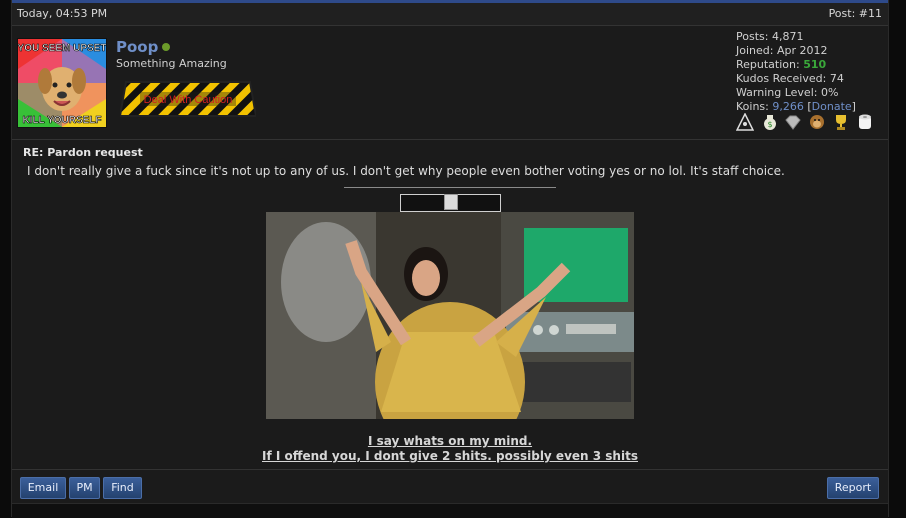 This screenshot has width=906, height=518. I want to click on koins-value: 9,266, so click(788, 106).